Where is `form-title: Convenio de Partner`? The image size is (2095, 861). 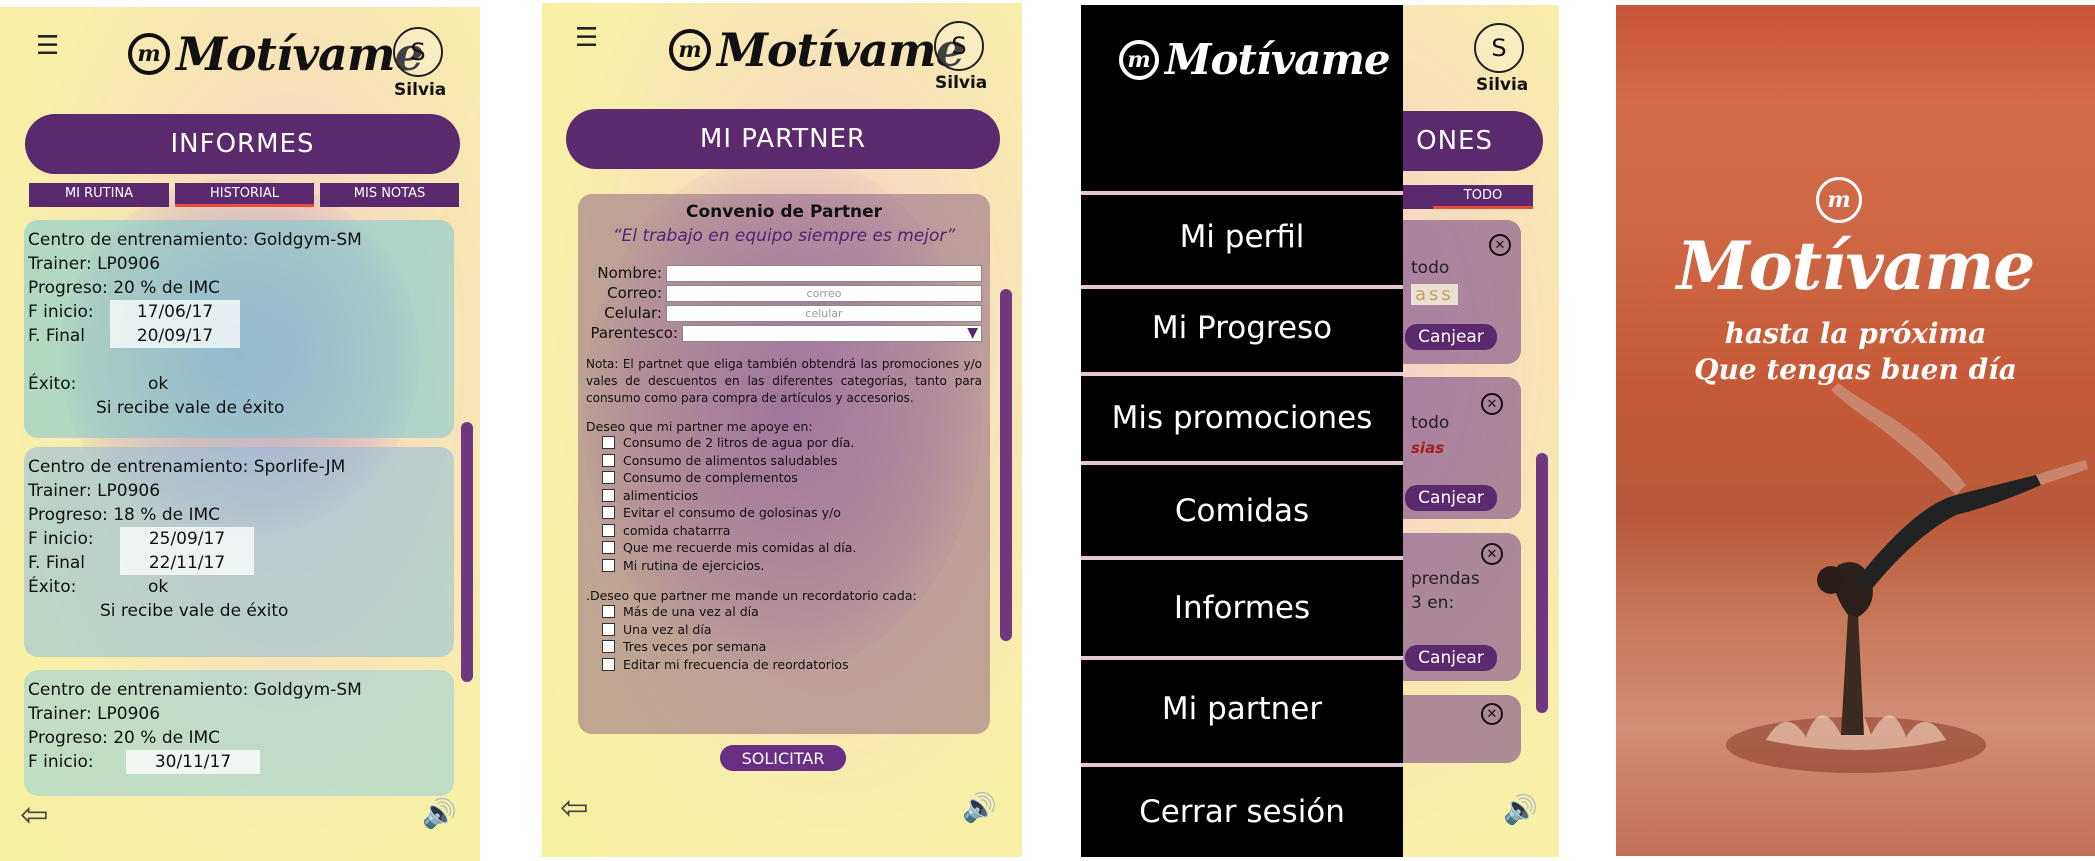
form-title: Convenio de Partner is located at coordinates (783, 212).